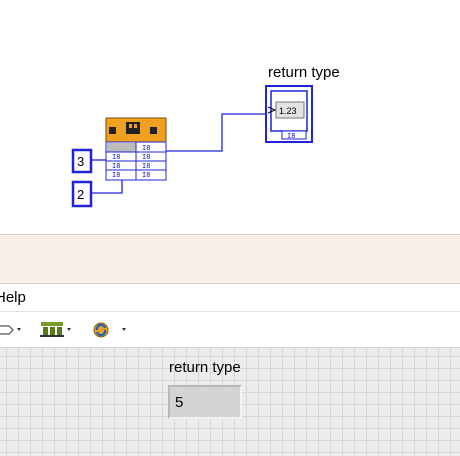 This screenshot has width=460, height=456. I want to click on block-diagram-canvas: I8 I8 I8 I8 I8 I8 I8 3 2 1.23 I8, so click(192, 146).